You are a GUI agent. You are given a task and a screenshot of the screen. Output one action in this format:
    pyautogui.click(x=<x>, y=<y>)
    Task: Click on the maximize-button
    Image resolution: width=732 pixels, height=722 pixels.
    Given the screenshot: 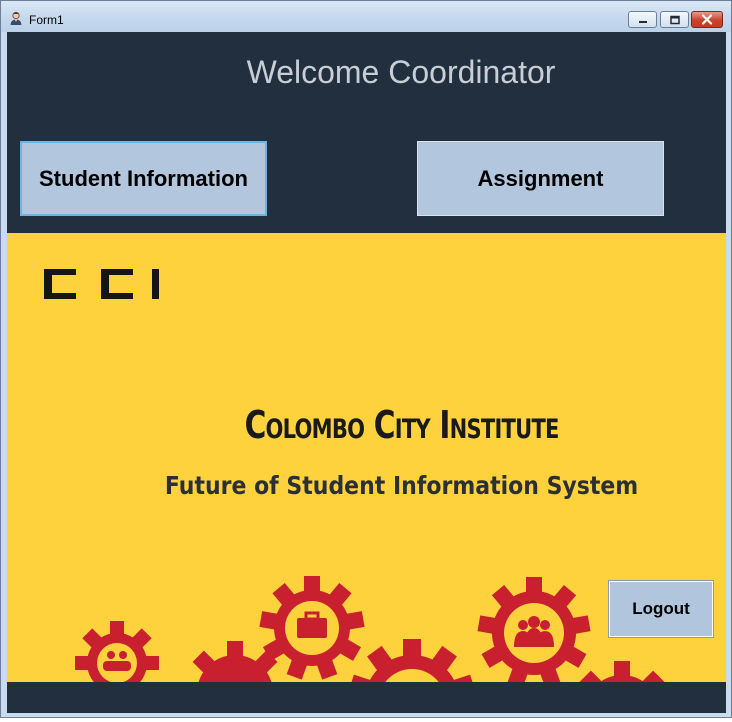 What is the action you would take?
    pyautogui.click(x=674, y=19)
    